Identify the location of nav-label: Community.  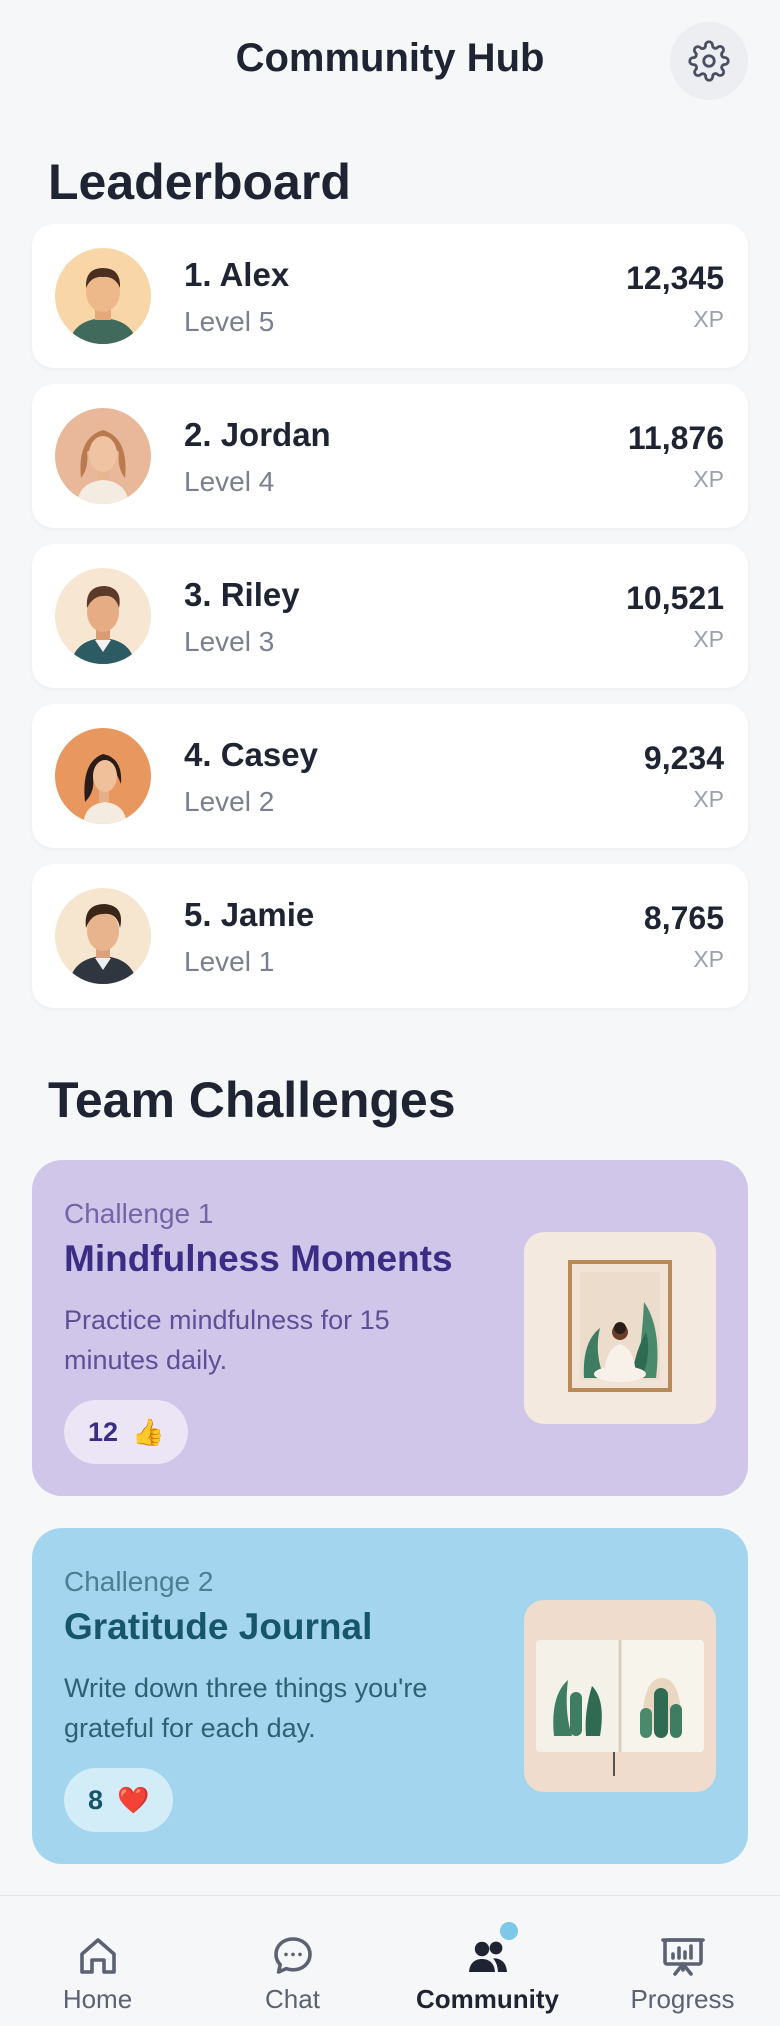
(487, 1999).